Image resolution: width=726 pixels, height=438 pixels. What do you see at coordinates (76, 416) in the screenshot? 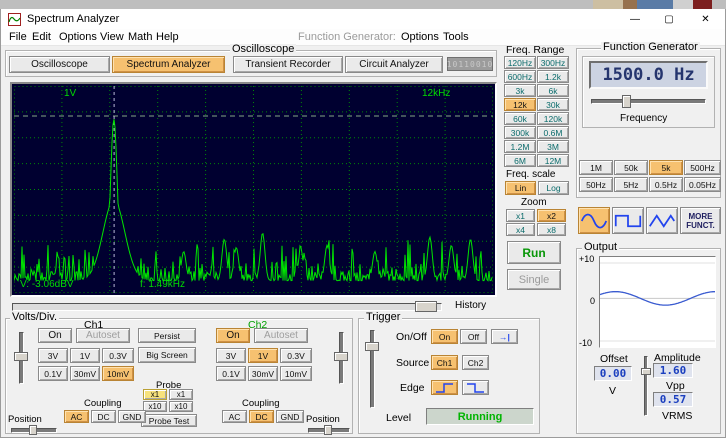
I see `ch1-coupling-ac-button: AC` at bounding box center [76, 416].